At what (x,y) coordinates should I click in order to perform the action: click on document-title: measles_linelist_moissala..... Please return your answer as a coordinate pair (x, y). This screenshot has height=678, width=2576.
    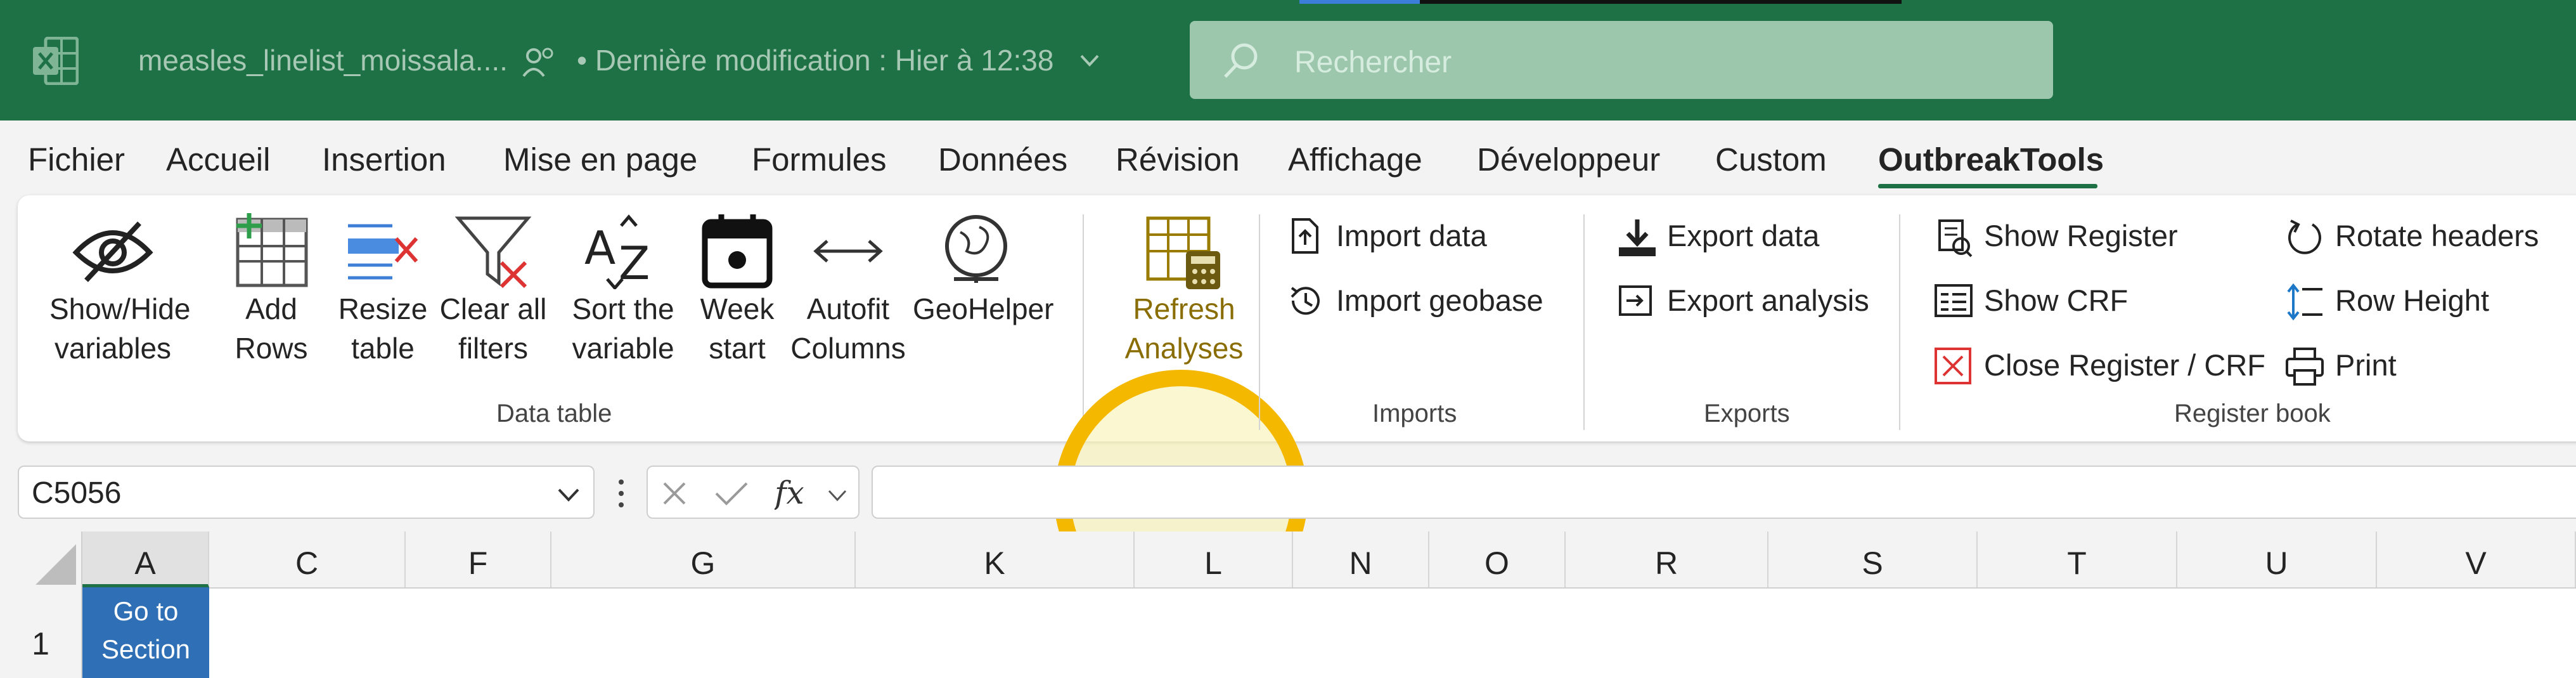
    Looking at the image, I should click on (323, 60).